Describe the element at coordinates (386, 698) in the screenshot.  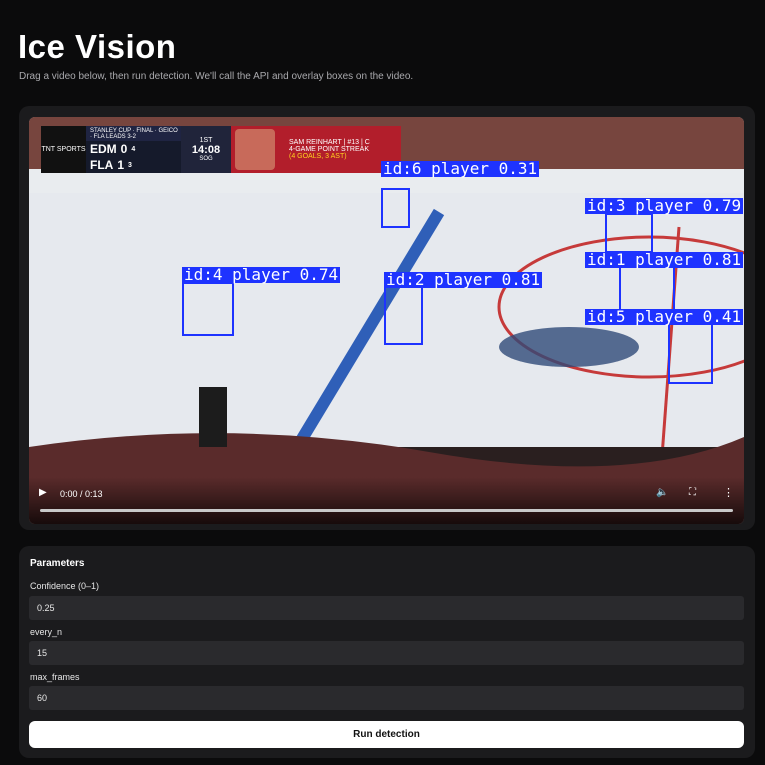
I see `max-frames-input` at that location.